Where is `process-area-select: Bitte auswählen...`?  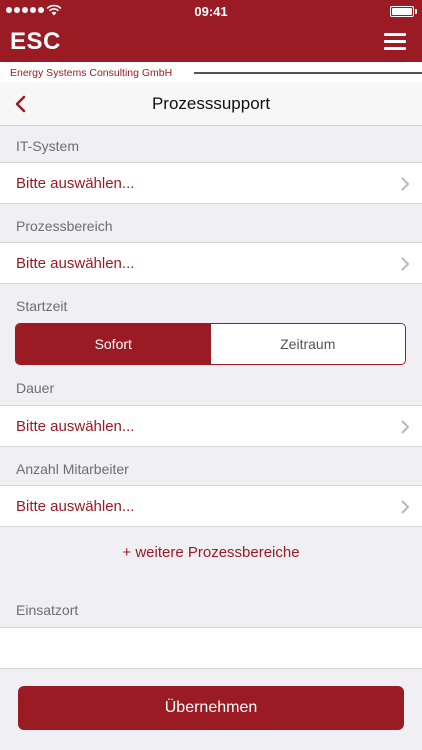 process-area-select: Bitte auswählen... is located at coordinates (211, 263).